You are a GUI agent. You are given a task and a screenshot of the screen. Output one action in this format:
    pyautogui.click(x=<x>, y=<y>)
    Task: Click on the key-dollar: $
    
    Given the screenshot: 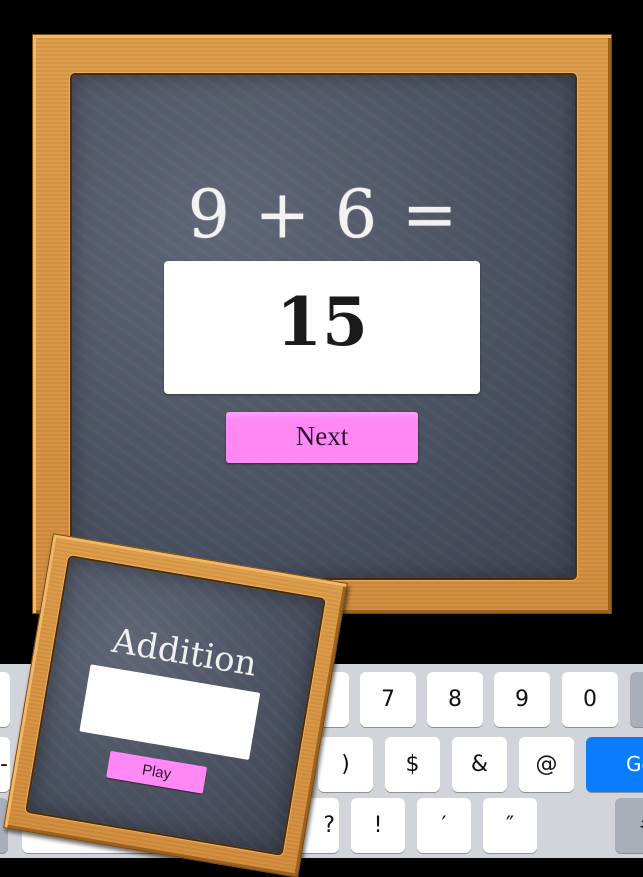 What is the action you would take?
    pyautogui.click(x=412, y=764)
    